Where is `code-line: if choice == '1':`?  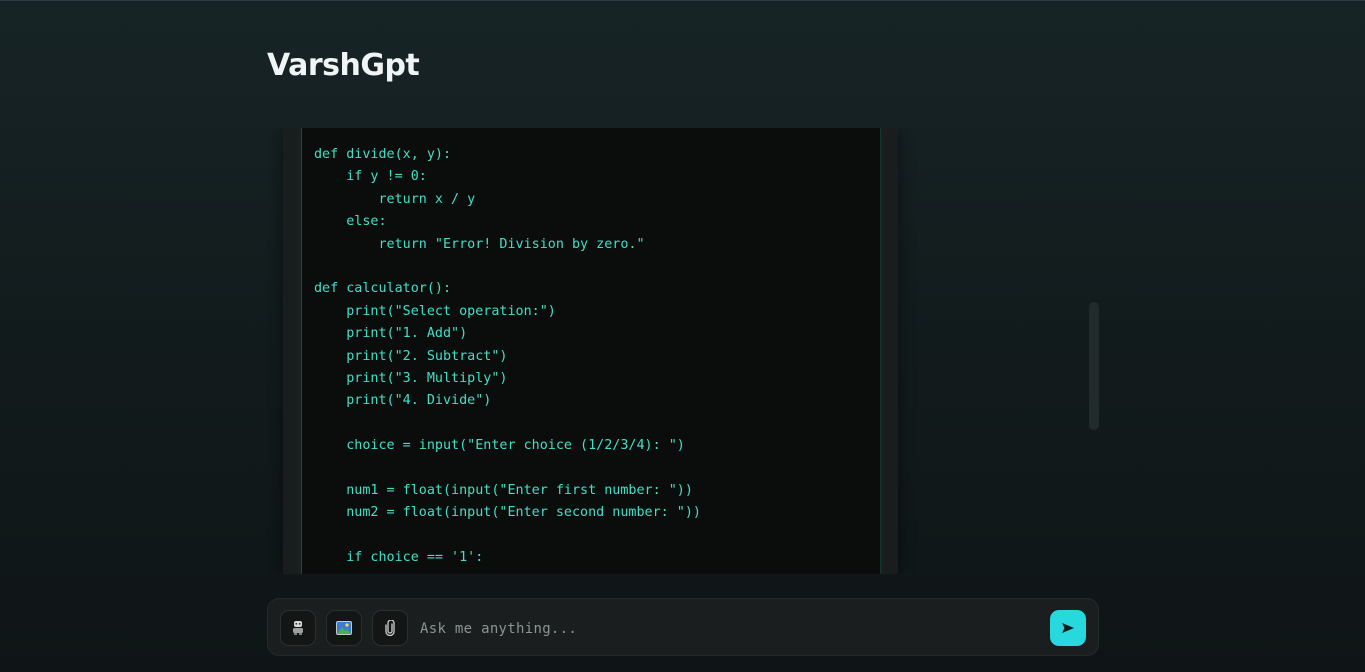 code-line: if choice == '1': is located at coordinates (399, 558).